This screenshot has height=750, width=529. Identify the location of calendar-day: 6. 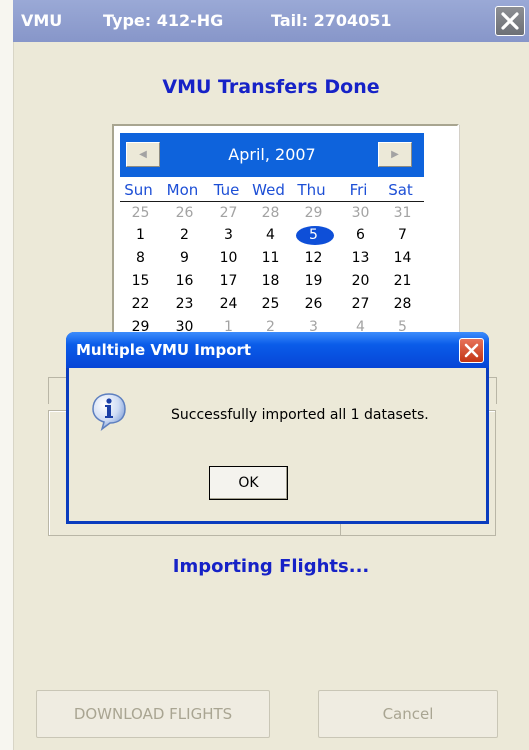
(360, 235).